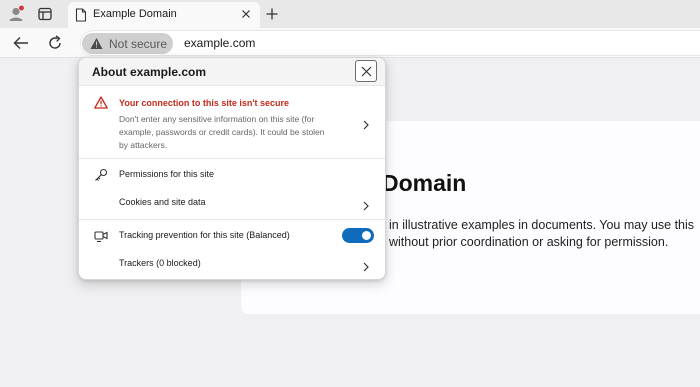 This screenshot has height=387, width=700. I want to click on refresh-button, so click(55, 43).